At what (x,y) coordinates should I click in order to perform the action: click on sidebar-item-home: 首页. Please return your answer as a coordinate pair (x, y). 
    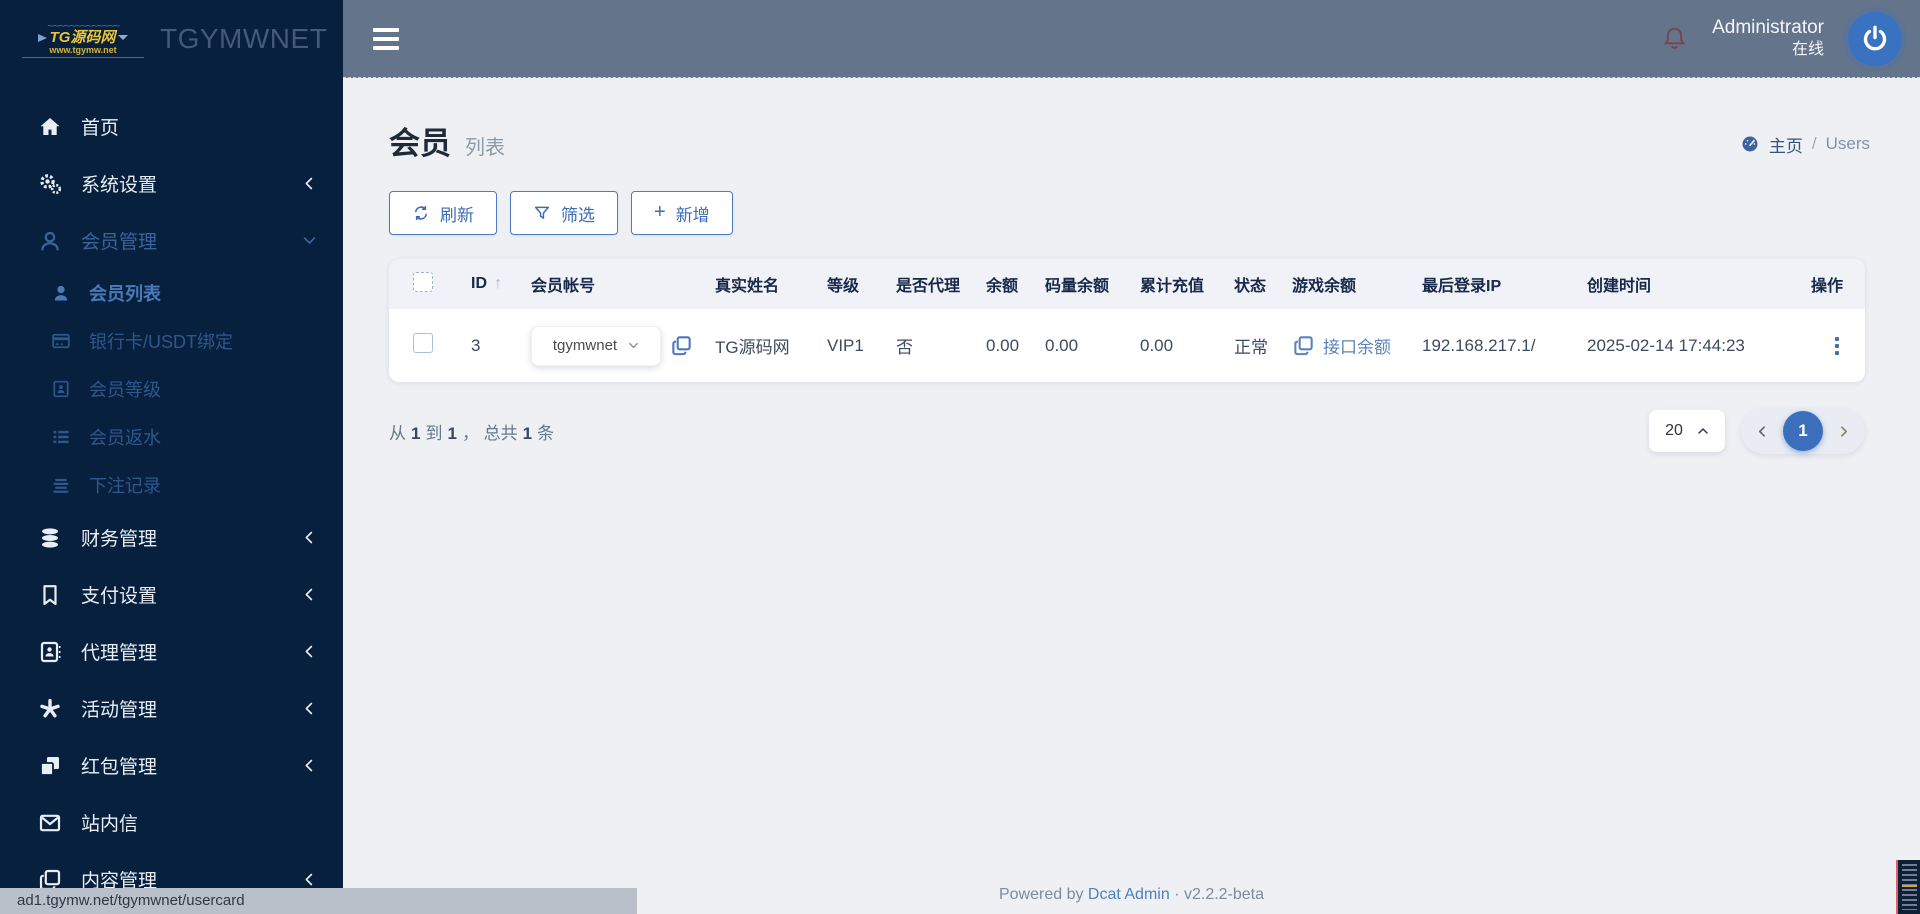
    Looking at the image, I should click on (171, 126).